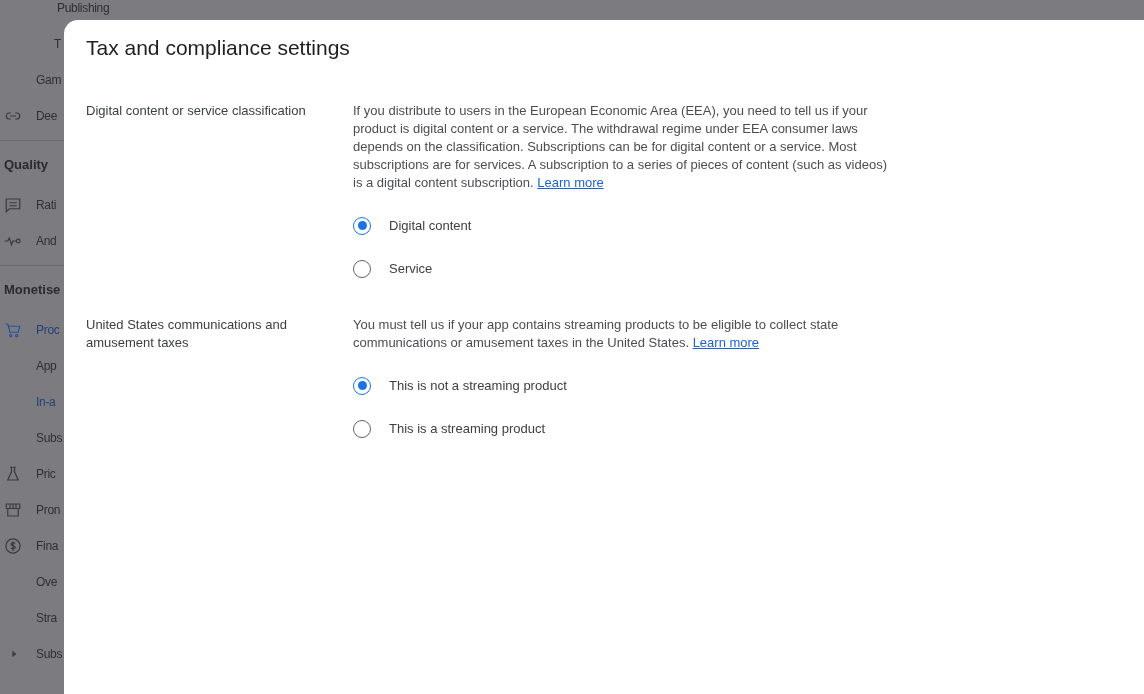 The height and width of the screenshot is (694, 1144). Describe the element at coordinates (48, 330) in the screenshot. I see `nav-item: Proc` at that location.